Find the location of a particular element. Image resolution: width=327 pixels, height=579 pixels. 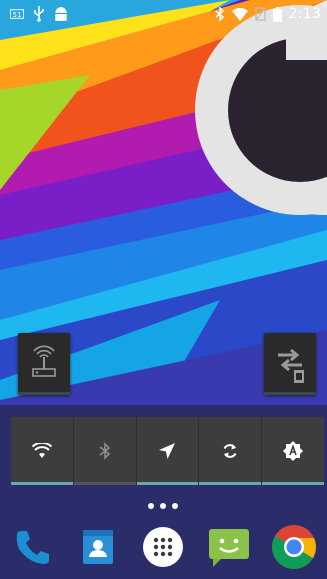

transfer-icon is located at coordinates (291, 365).